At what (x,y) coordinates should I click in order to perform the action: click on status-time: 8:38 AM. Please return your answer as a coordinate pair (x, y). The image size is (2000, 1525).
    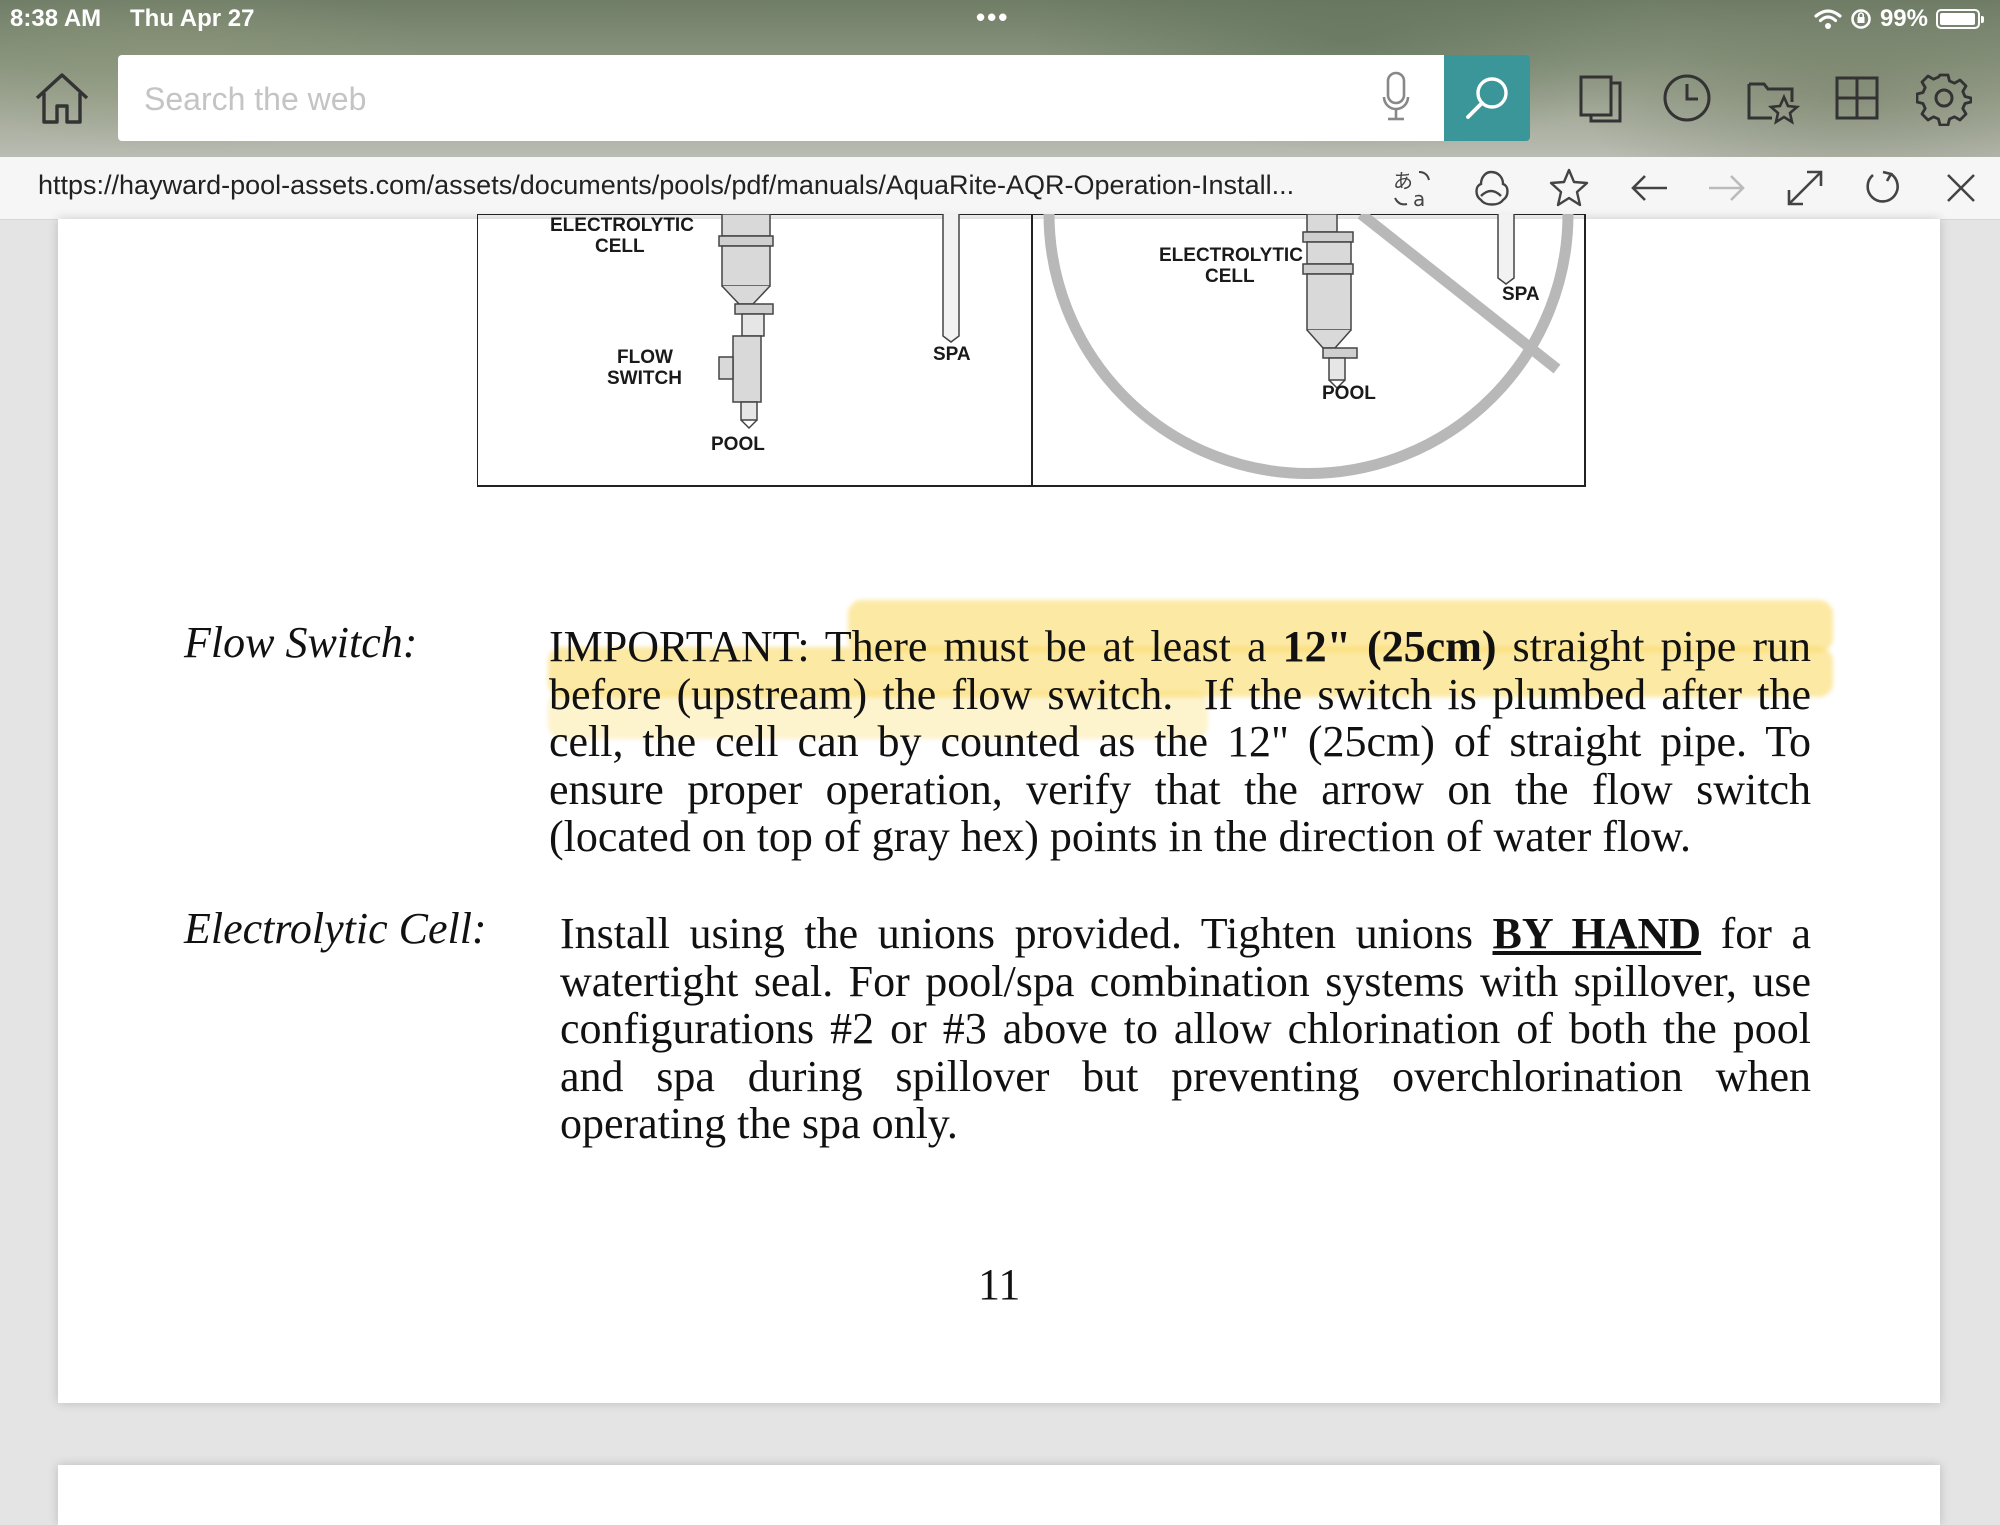
    Looking at the image, I should click on (56, 18).